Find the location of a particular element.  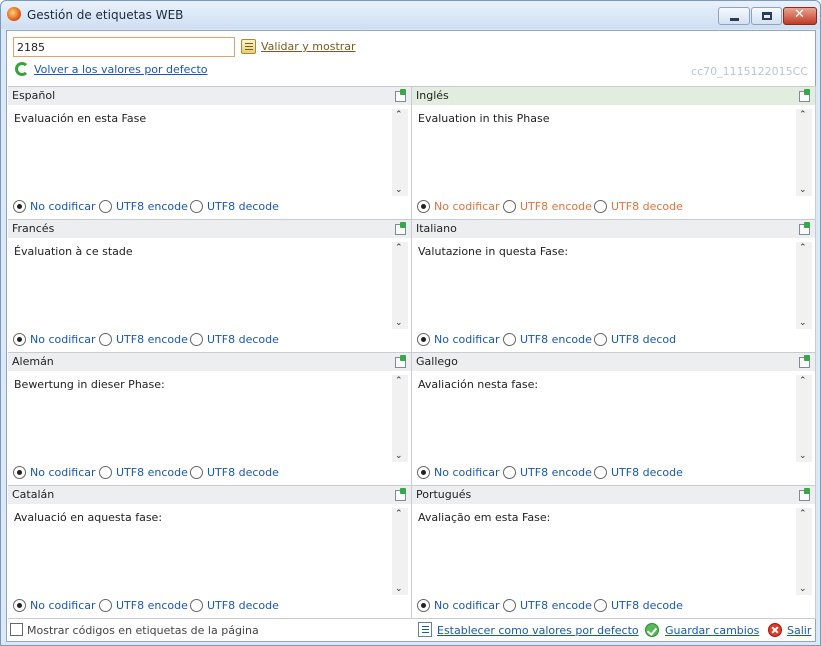

label-code-id: cc70_1115122015CC is located at coordinates (749, 71).